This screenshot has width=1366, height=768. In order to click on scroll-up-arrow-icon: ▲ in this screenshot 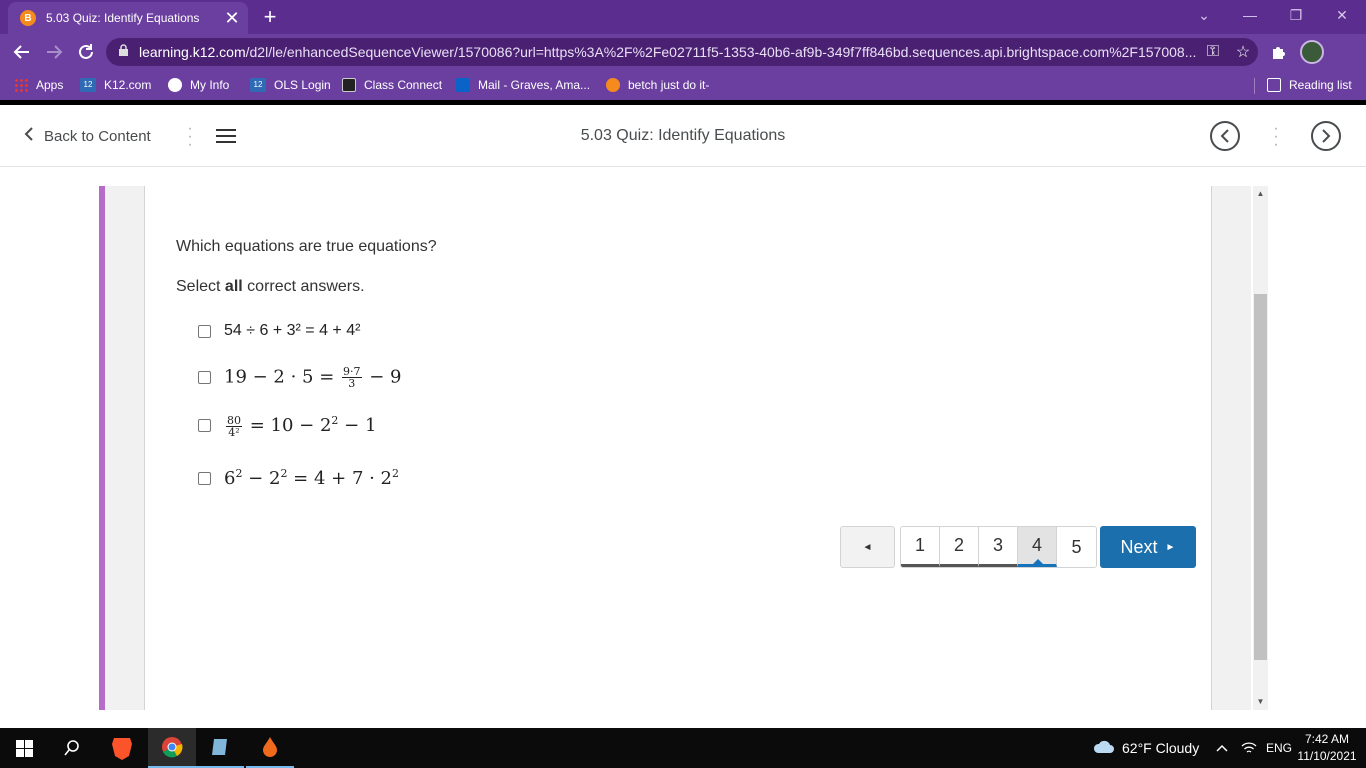, I will do `click(1260, 194)`.